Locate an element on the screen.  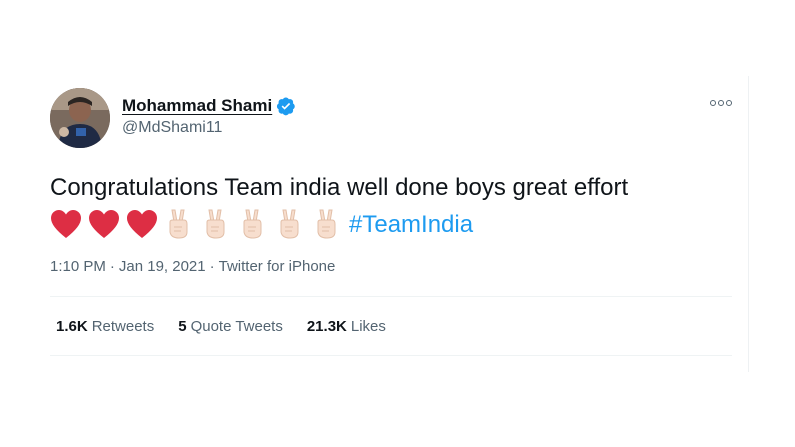
hashtag-link: #TeamIndia is located at coordinates (411, 224).